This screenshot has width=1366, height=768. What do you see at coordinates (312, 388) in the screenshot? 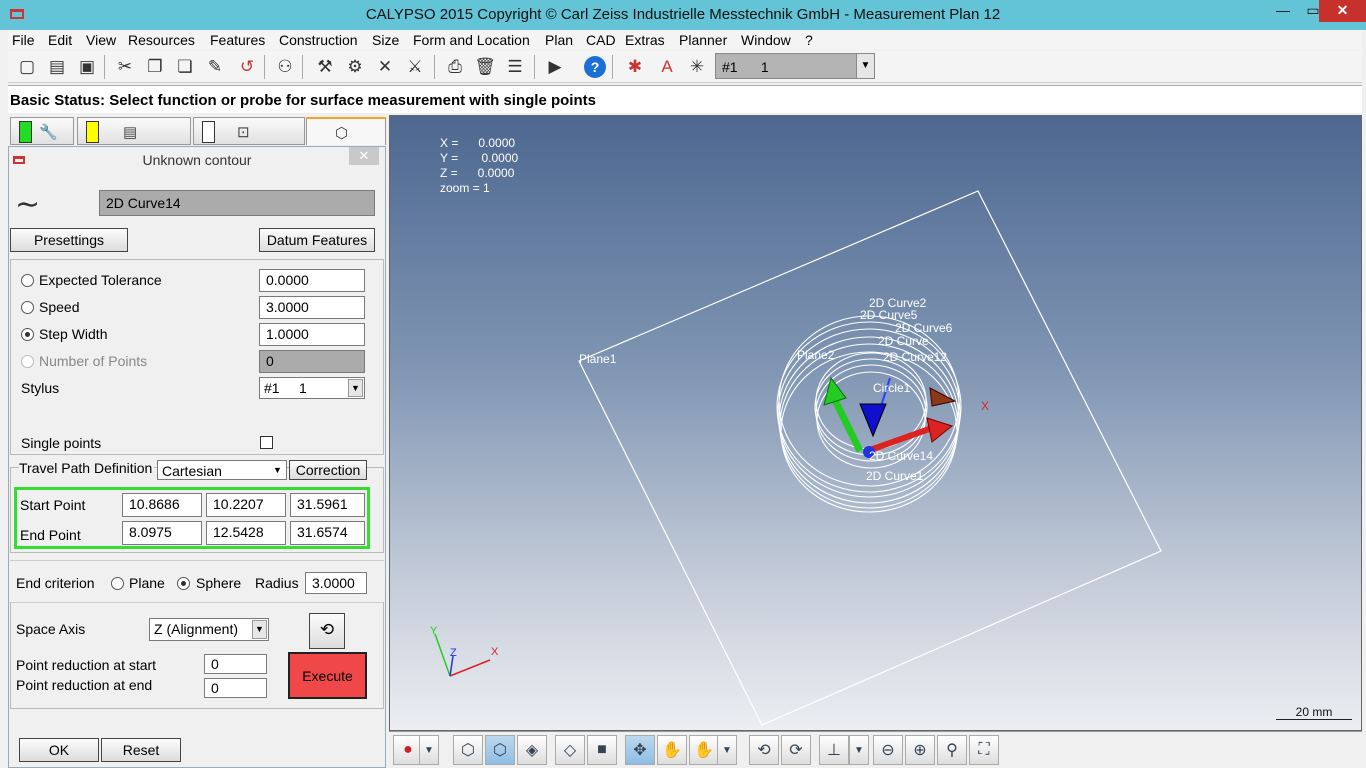
I see `stylus-combo: #1 1 ▼` at bounding box center [312, 388].